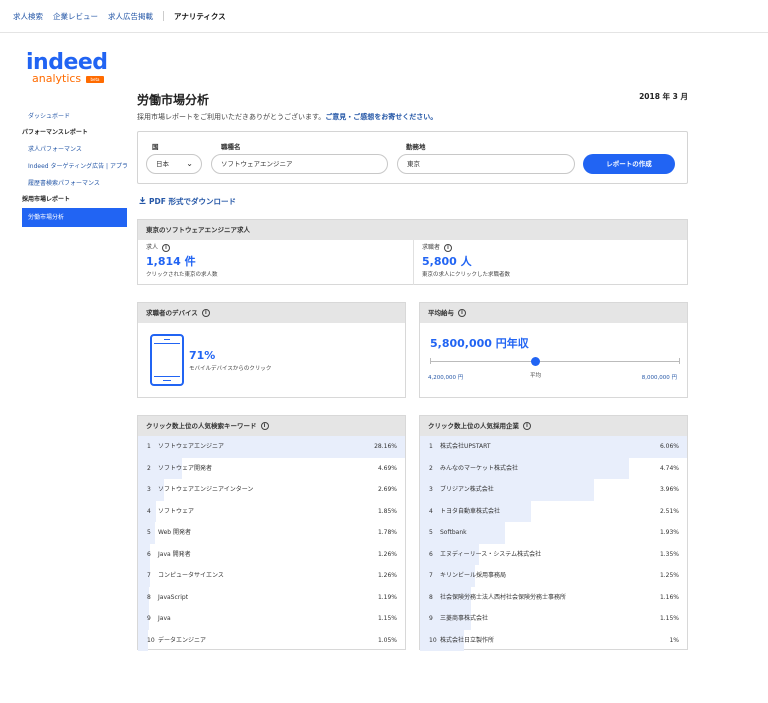 Image resolution: width=768 pixels, height=703 pixels. I want to click on sidebar-item-labor-market: 労働市場分析, so click(74, 217).